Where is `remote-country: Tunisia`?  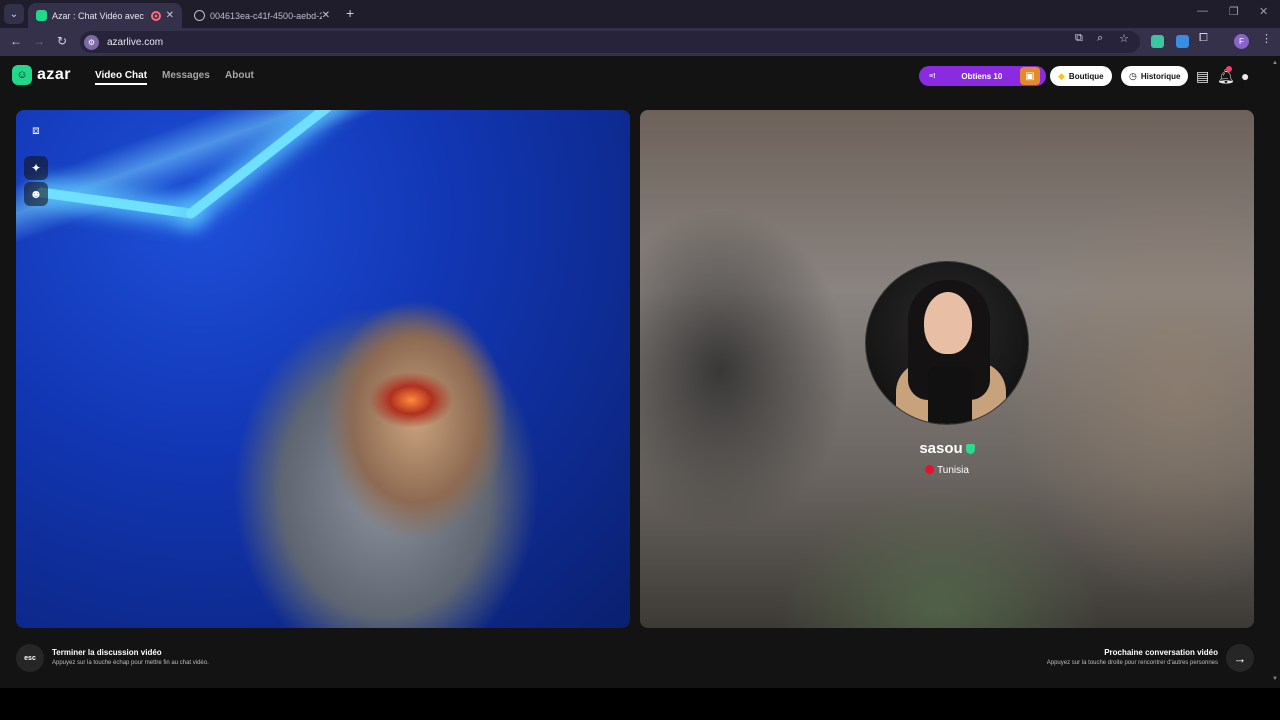
remote-country: Tunisia is located at coordinates (953, 470).